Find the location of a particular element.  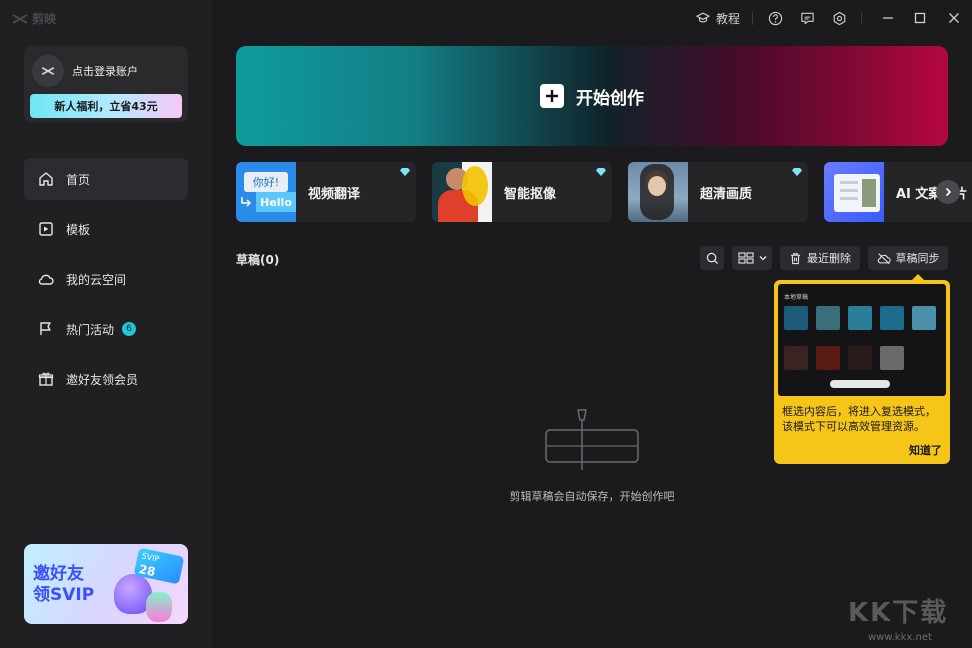

sidebar-nav: 首页 模板 我的云空间 热门活动 6 邀好友领会员 is located at coordinates (106, 283).